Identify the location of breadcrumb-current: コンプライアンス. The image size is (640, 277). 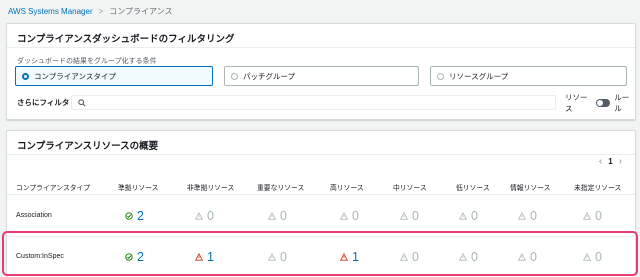
(141, 11).